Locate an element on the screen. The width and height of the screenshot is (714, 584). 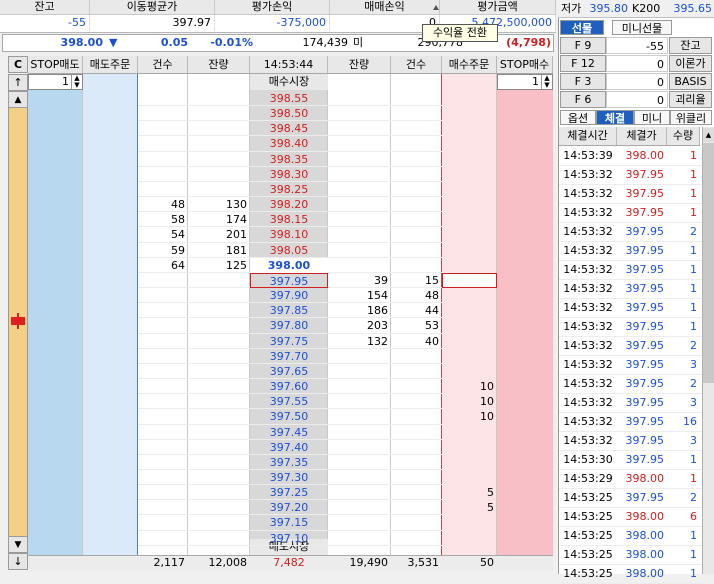
price-cell: 397.20 is located at coordinates (289, 507).